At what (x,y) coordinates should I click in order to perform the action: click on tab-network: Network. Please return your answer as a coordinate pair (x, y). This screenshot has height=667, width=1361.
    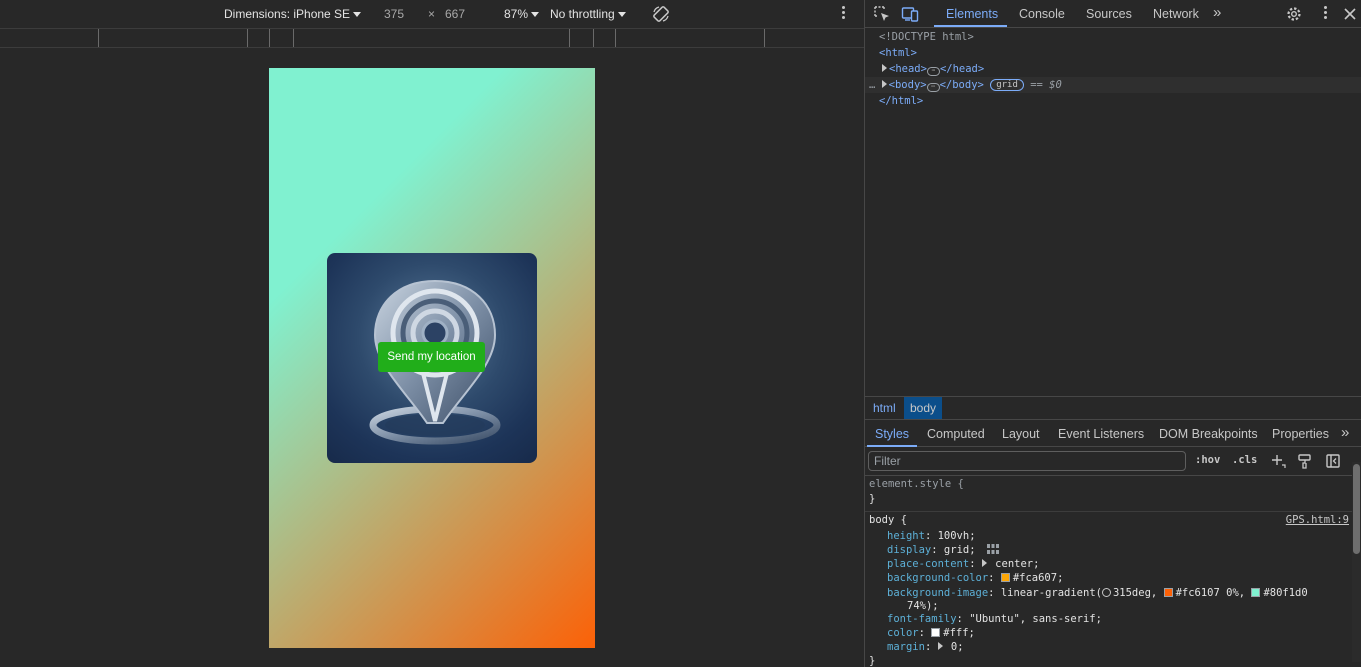
    Looking at the image, I should click on (1176, 14).